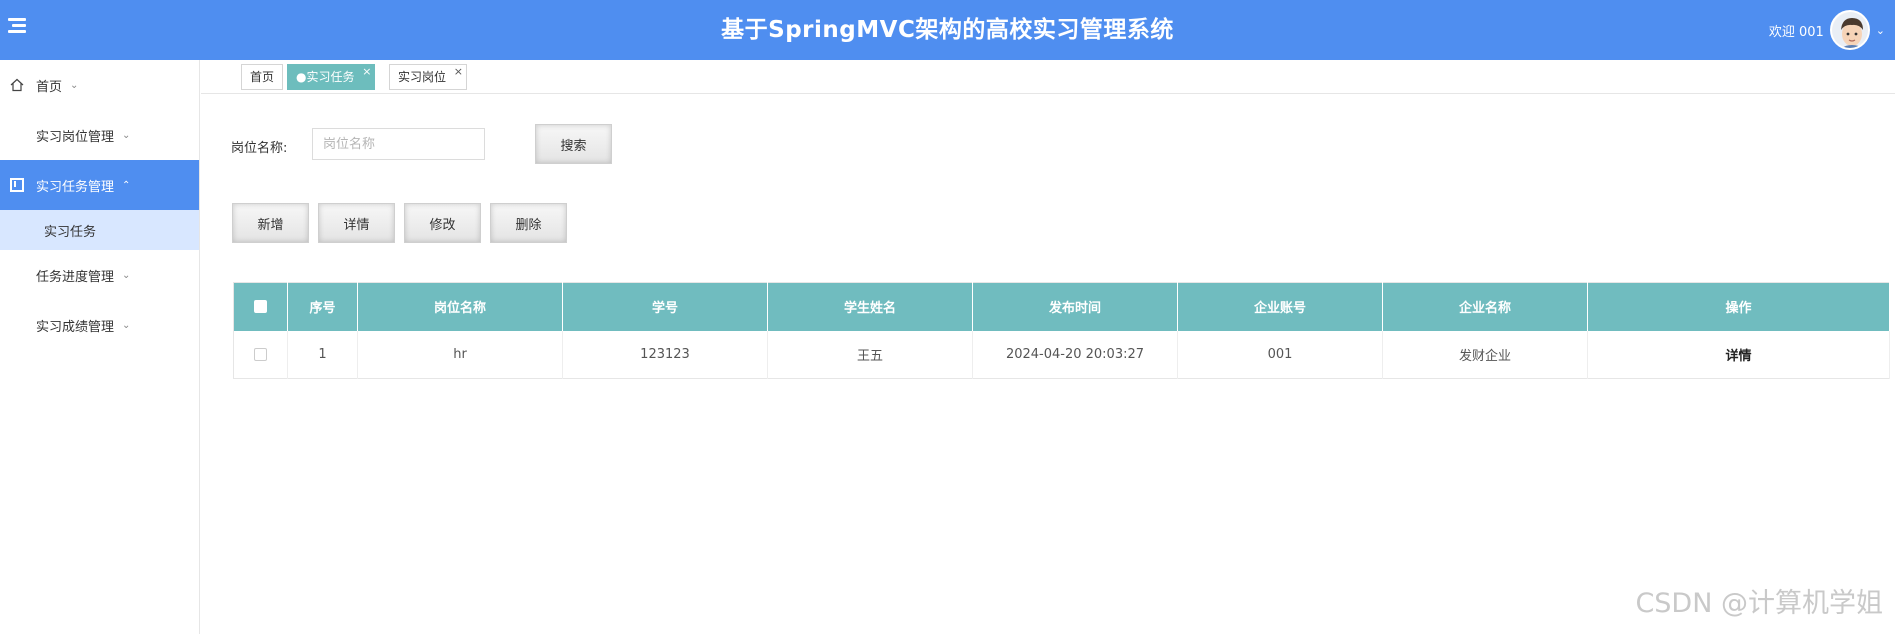 Image resolution: width=1895 pixels, height=634 pixels. I want to click on sidebar-subitem-task: 实习任务, so click(99, 230).